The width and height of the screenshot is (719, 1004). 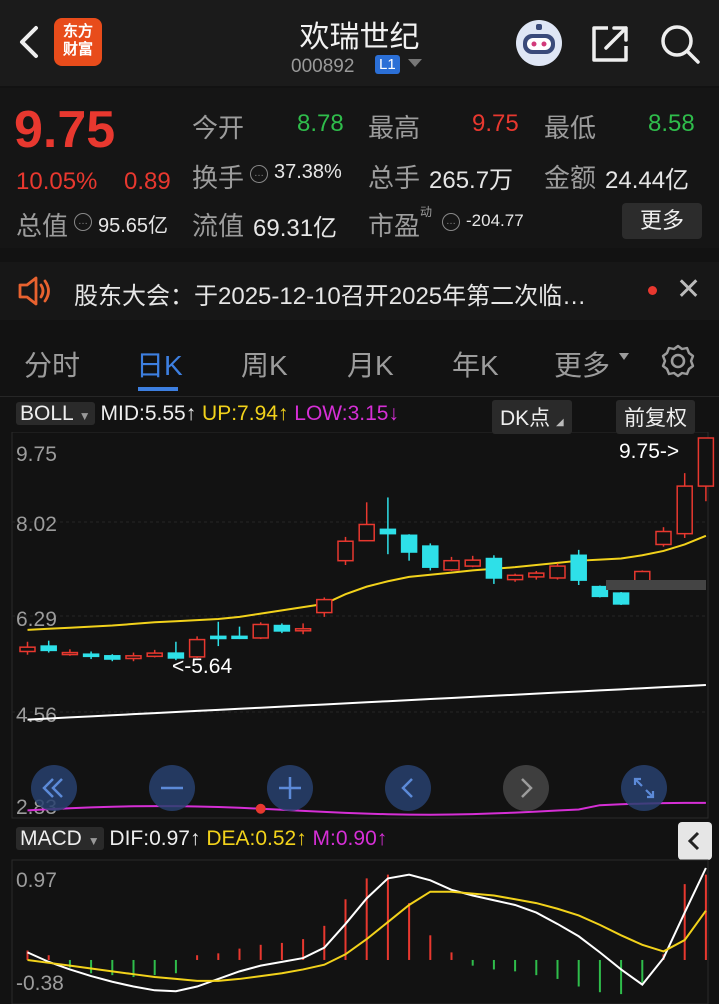 What do you see at coordinates (525, 418) in the screenshot?
I see `dk-point-label: DK点` at bounding box center [525, 418].